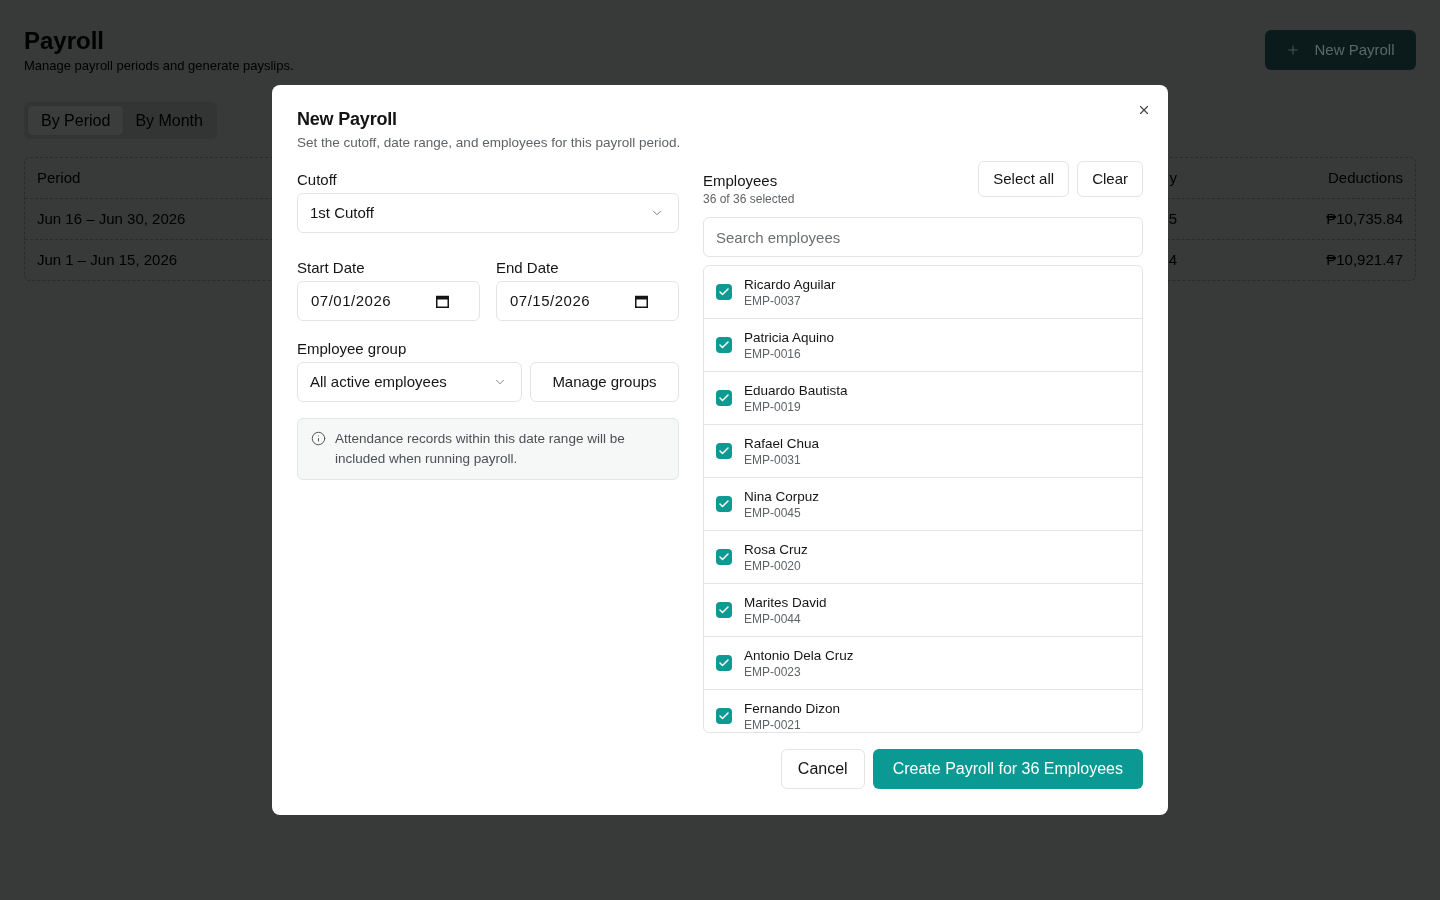 The width and height of the screenshot is (1440, 900). Describe the element at coordinates (772, 671) in the screenshot. I see `employee-number: EMP-0023` at that location.